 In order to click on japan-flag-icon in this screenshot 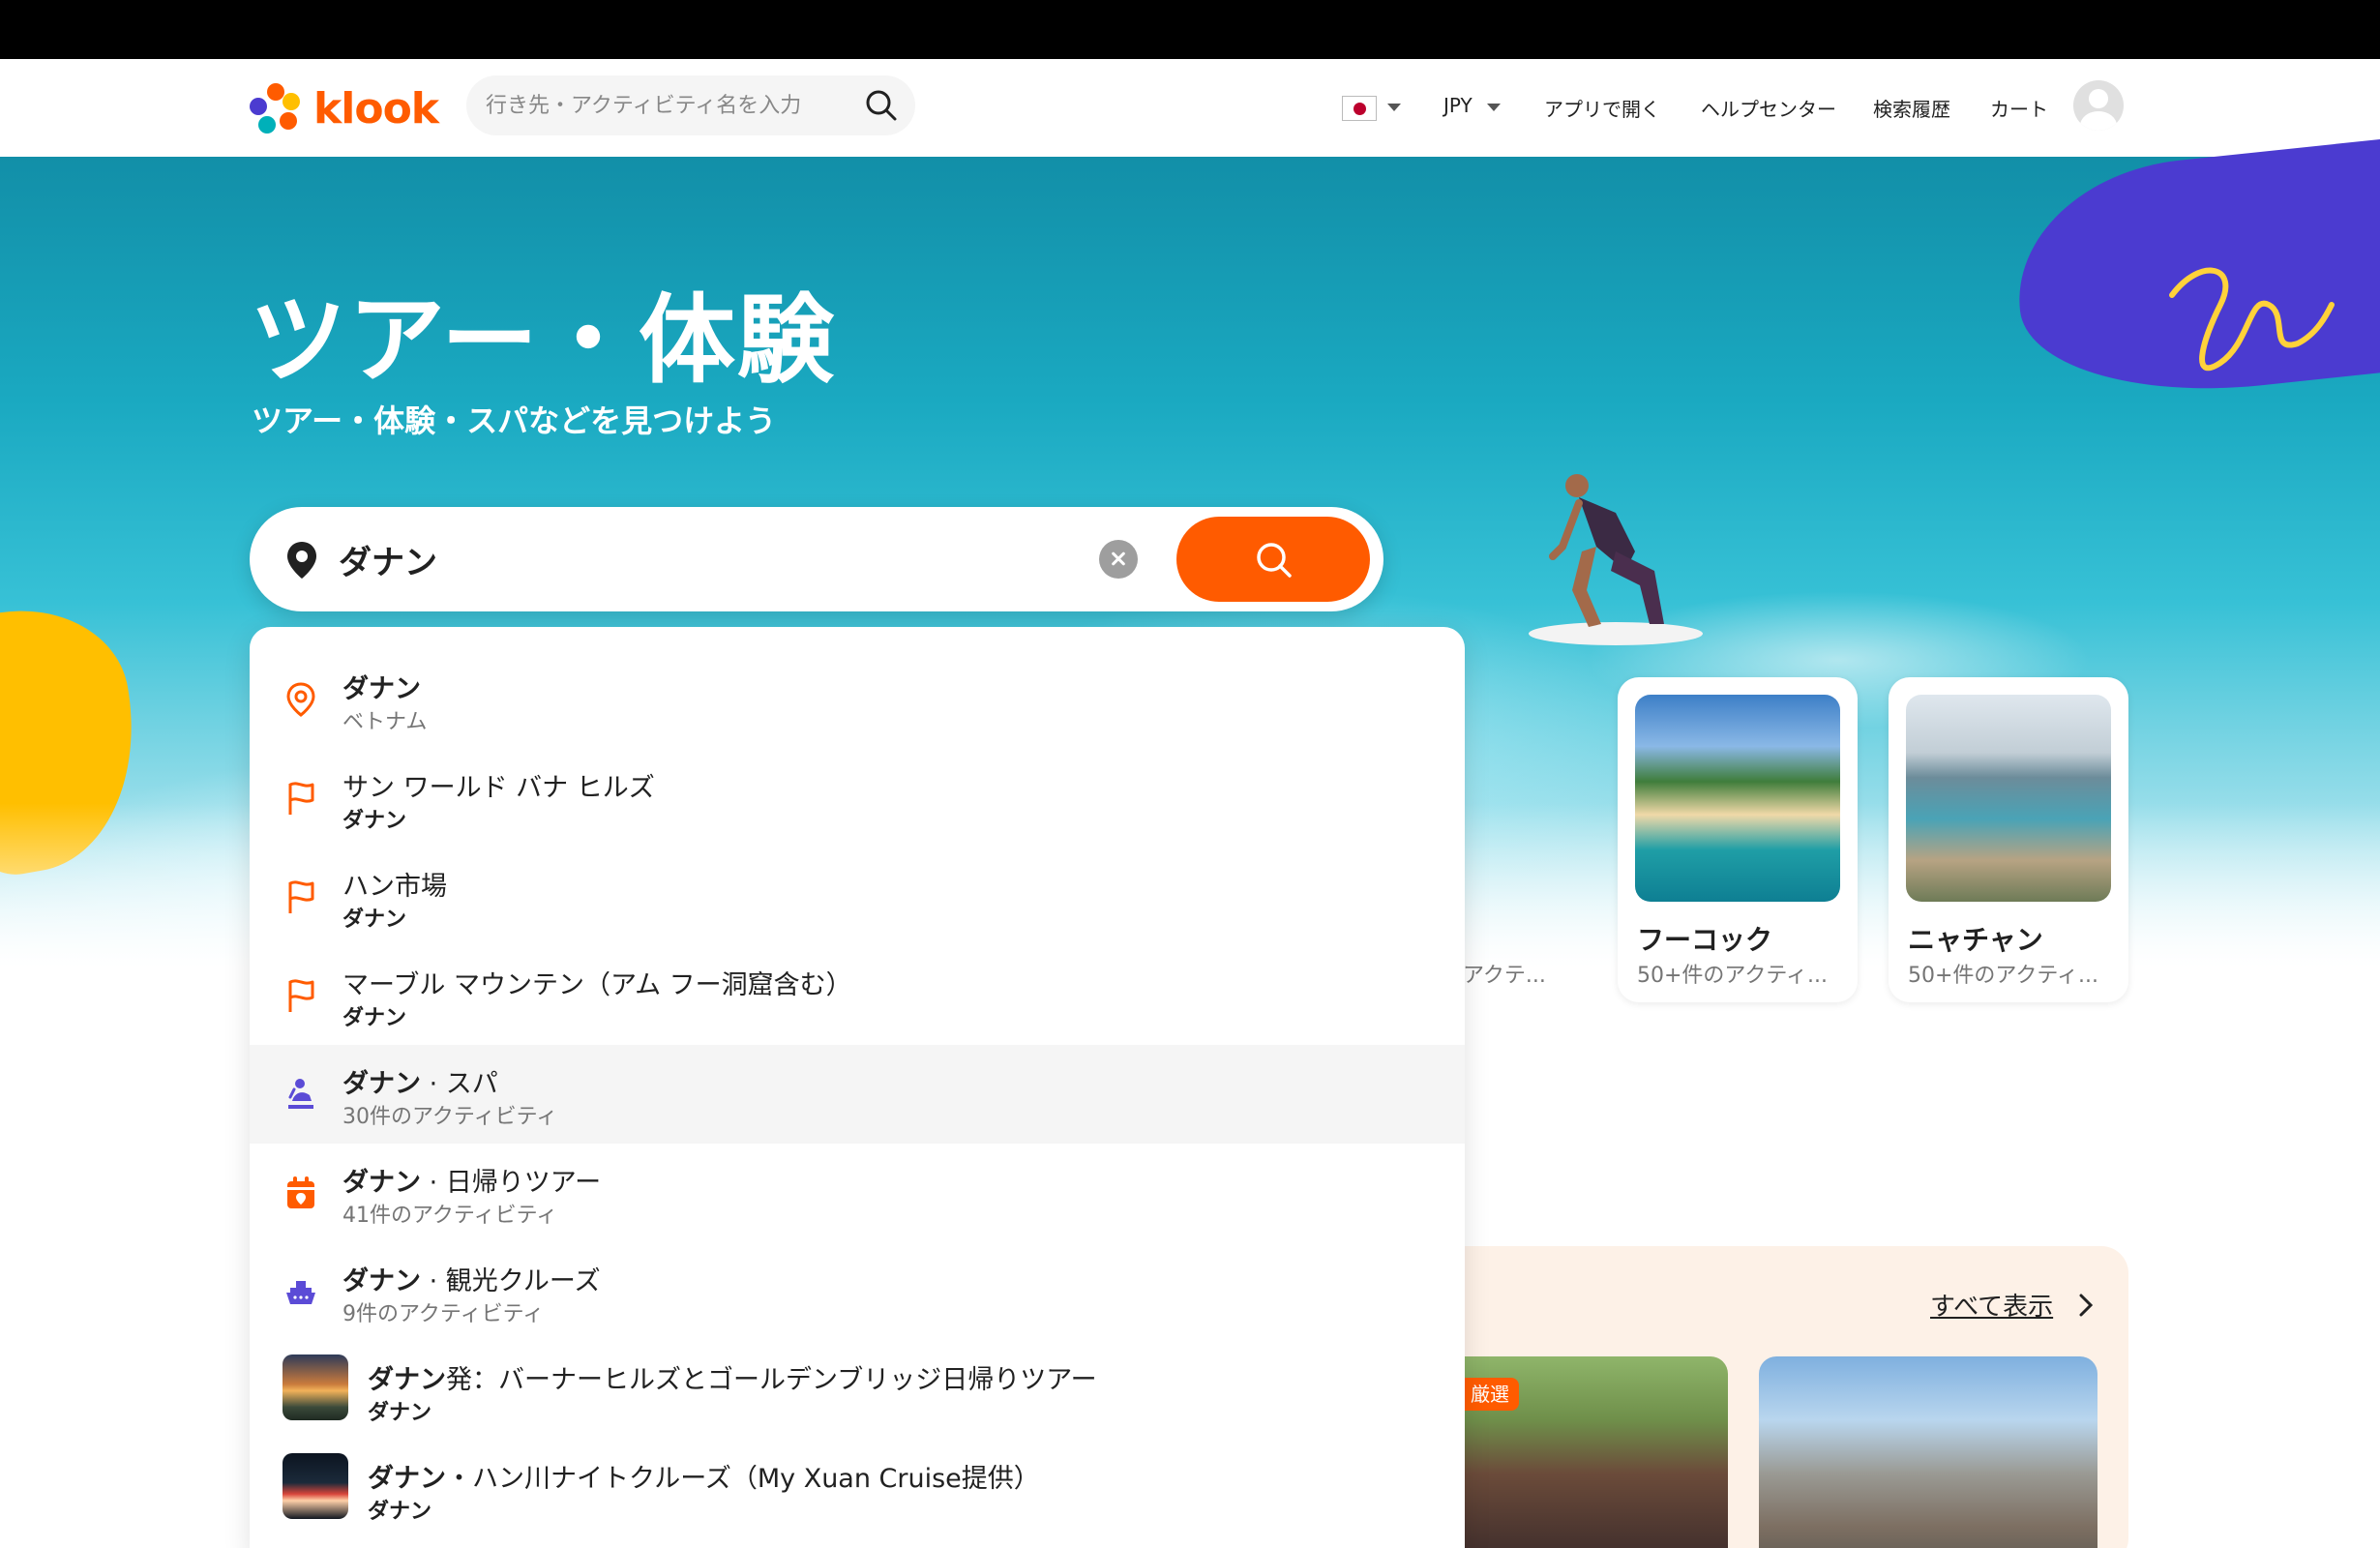, I will do `click(1360, 108)`.